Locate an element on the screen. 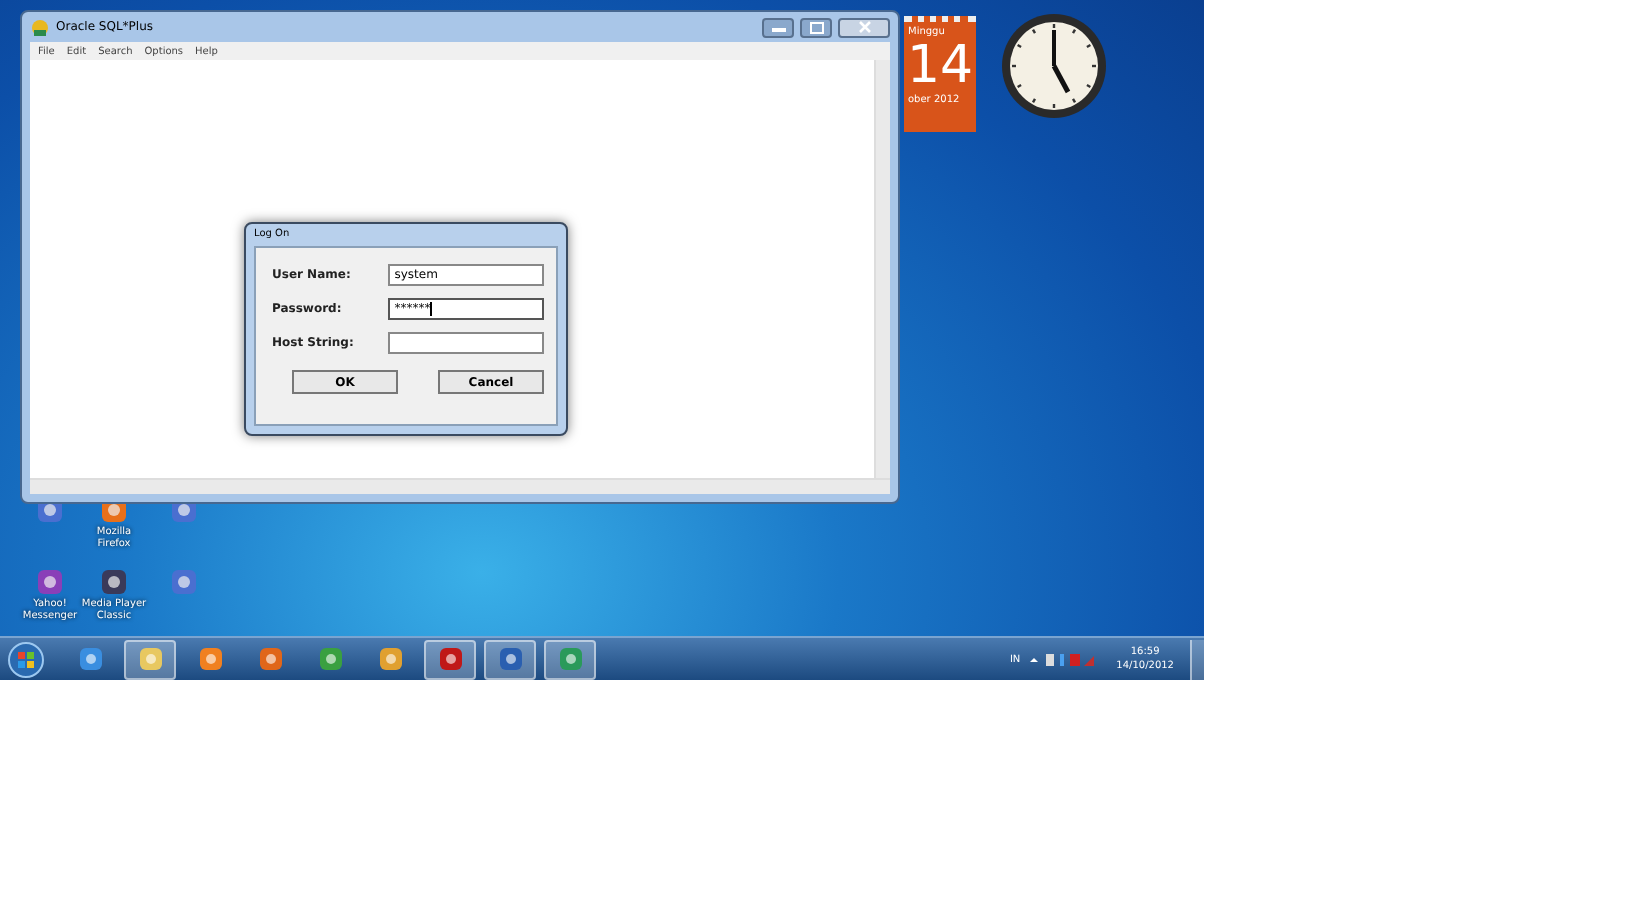 The image size is (1638, 920). clock-gadget-drawing is located at coordinates (1054, 66).